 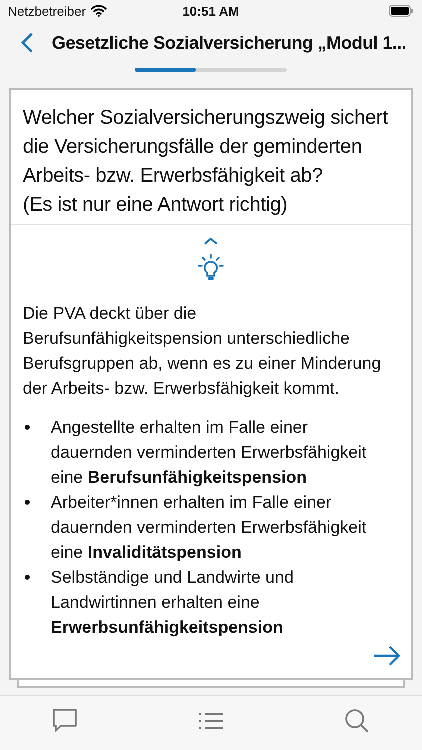 What do you see at coordinates (211, 241) in the screenshot?
I see `chevron-up-icon` at bounding box center [211, 241].